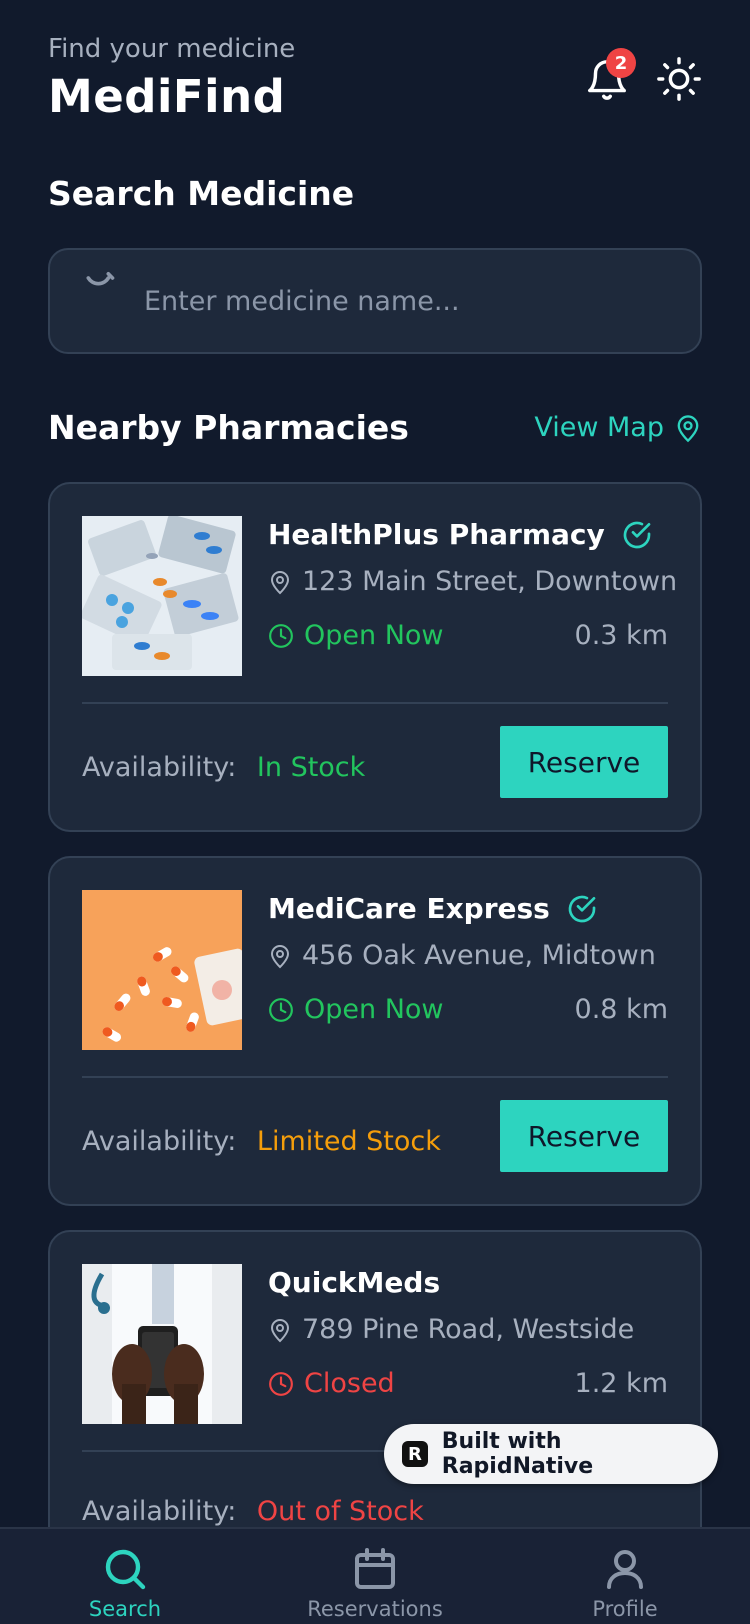 The height and width of the screenshot is (1624, 750). I want to click on nav-tab-search: Search, so click(125, 1583).